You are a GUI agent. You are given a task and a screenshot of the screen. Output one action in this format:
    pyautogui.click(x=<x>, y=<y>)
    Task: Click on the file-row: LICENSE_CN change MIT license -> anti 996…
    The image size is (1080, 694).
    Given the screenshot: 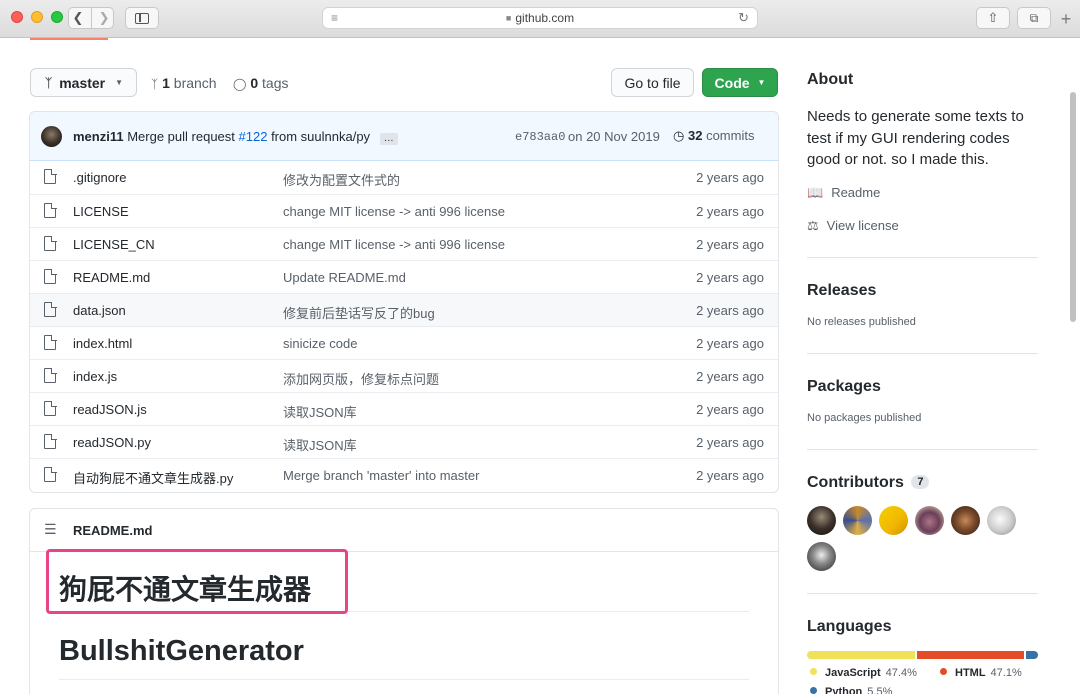 What is the action you would take?
    pyautogui.click(x=404, y=243)
    